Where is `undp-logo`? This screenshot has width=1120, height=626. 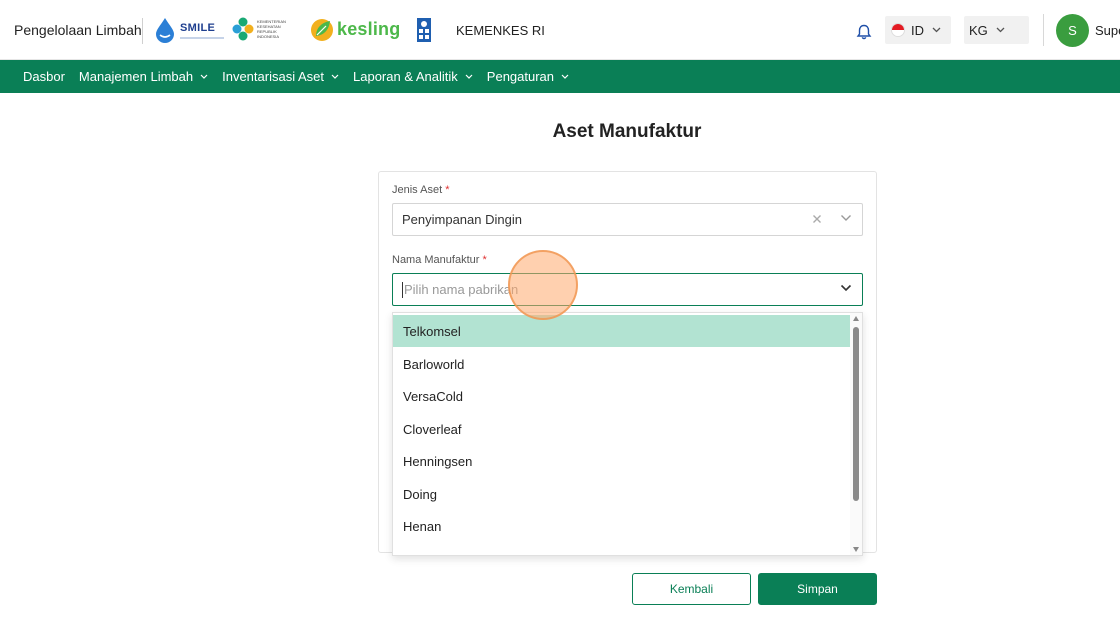 undp-logo is located at coordinates (424, 30).